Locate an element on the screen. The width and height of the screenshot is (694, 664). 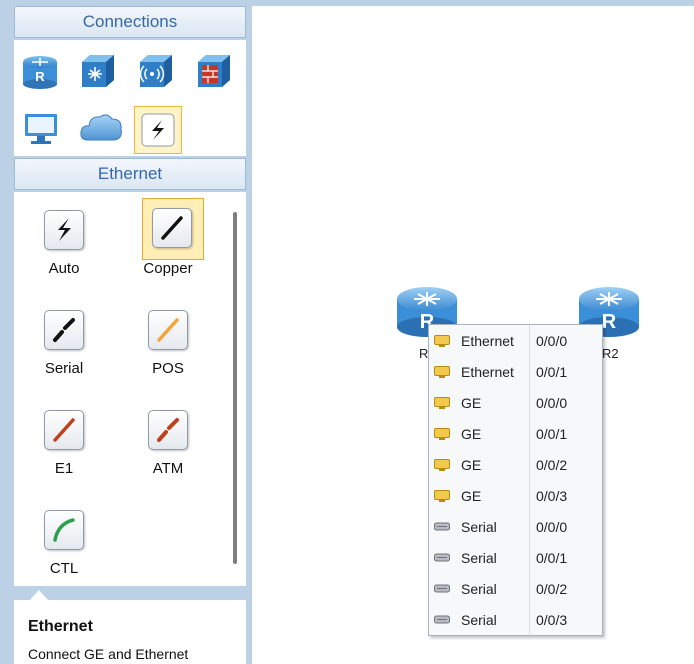
cable-copper: Copper is located at coordinates (168, 244).